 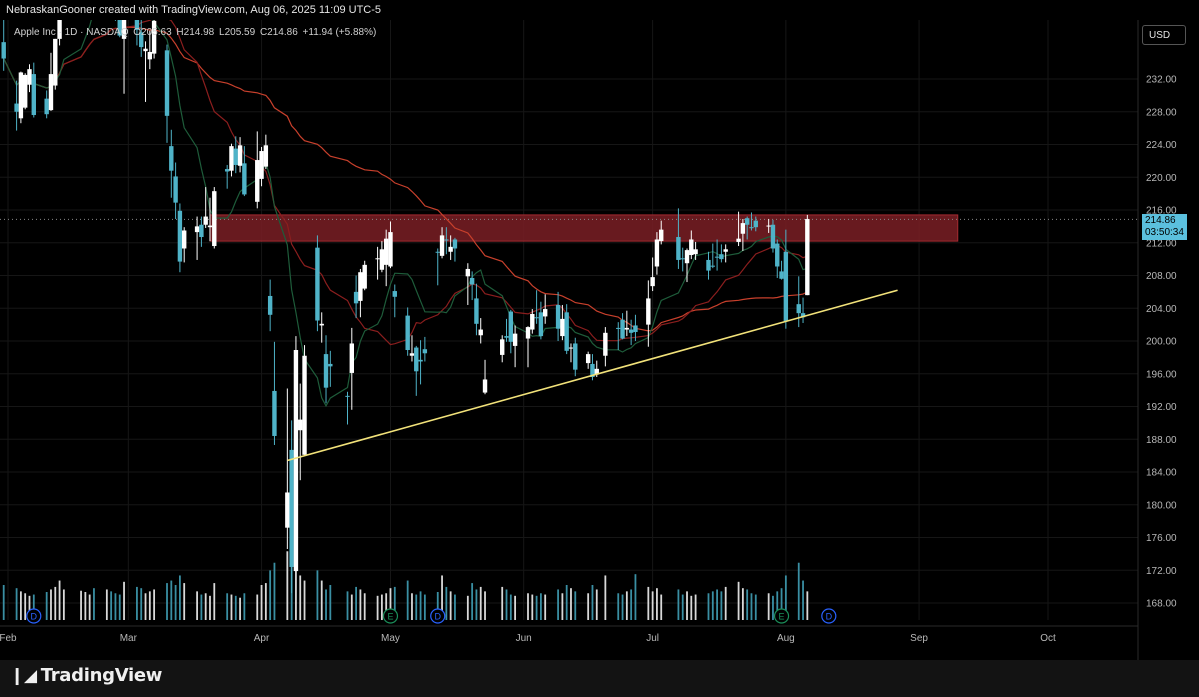 I want to click on price-tick-label: 224.00, so click(x=1161, y=145).